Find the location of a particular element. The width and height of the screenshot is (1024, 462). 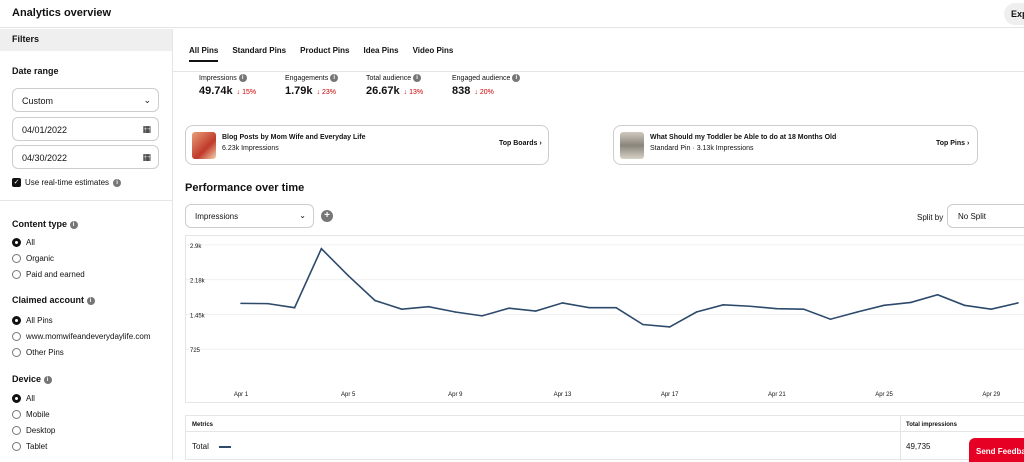

metric-select-value: Impressions is located at coordinates (217, 216).